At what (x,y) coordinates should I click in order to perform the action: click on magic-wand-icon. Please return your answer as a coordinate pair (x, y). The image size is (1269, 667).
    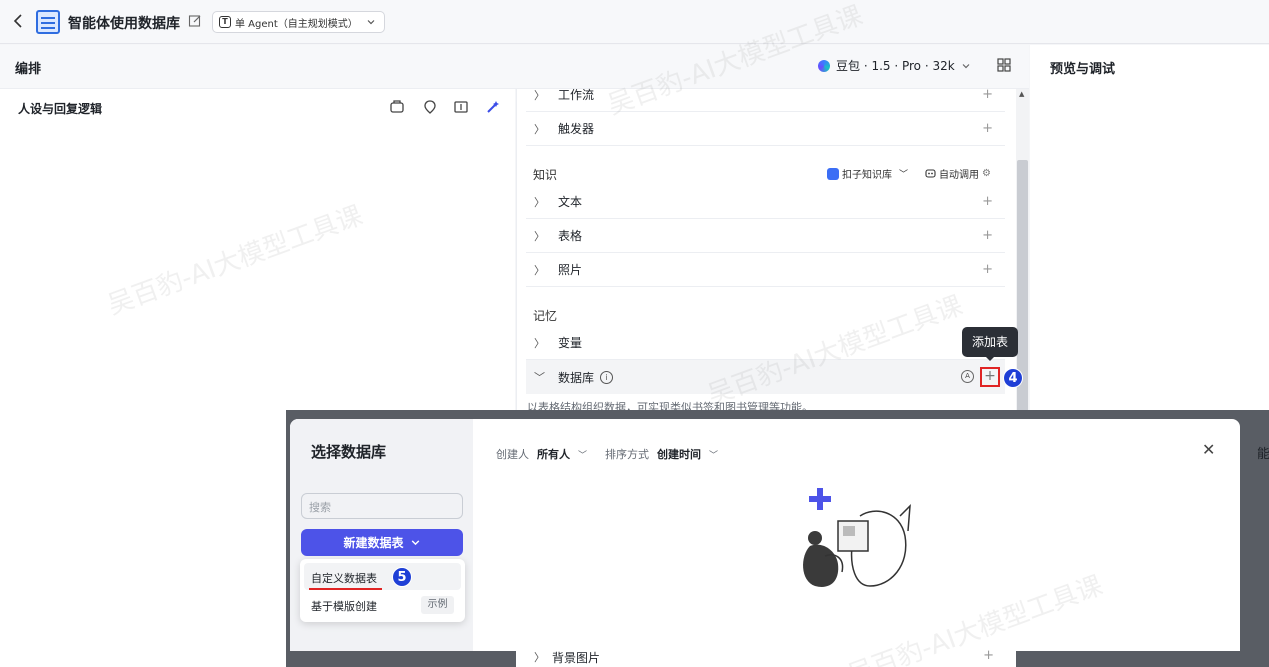
    Looking at the image, I should click on (493, 107).